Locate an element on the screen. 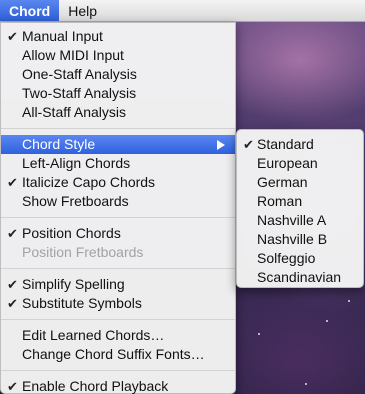  menu-item-label: Left-Align Chords is located at coordinates (76, 163).